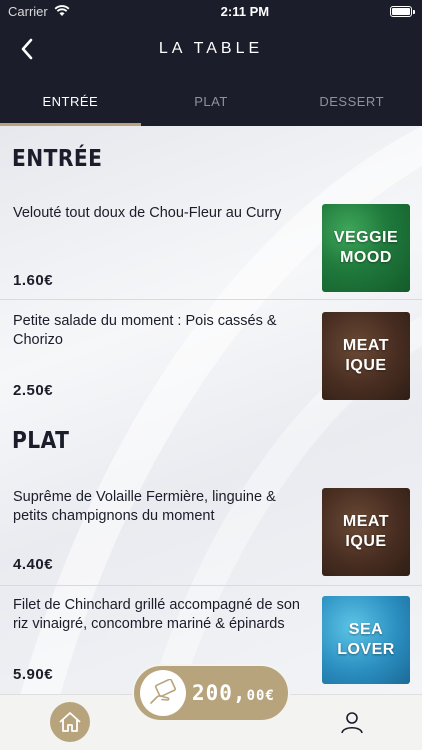 This screenshot has width=422, height=750. I want to click on wallet-balance-button: 200,00€, so click(211, 693).